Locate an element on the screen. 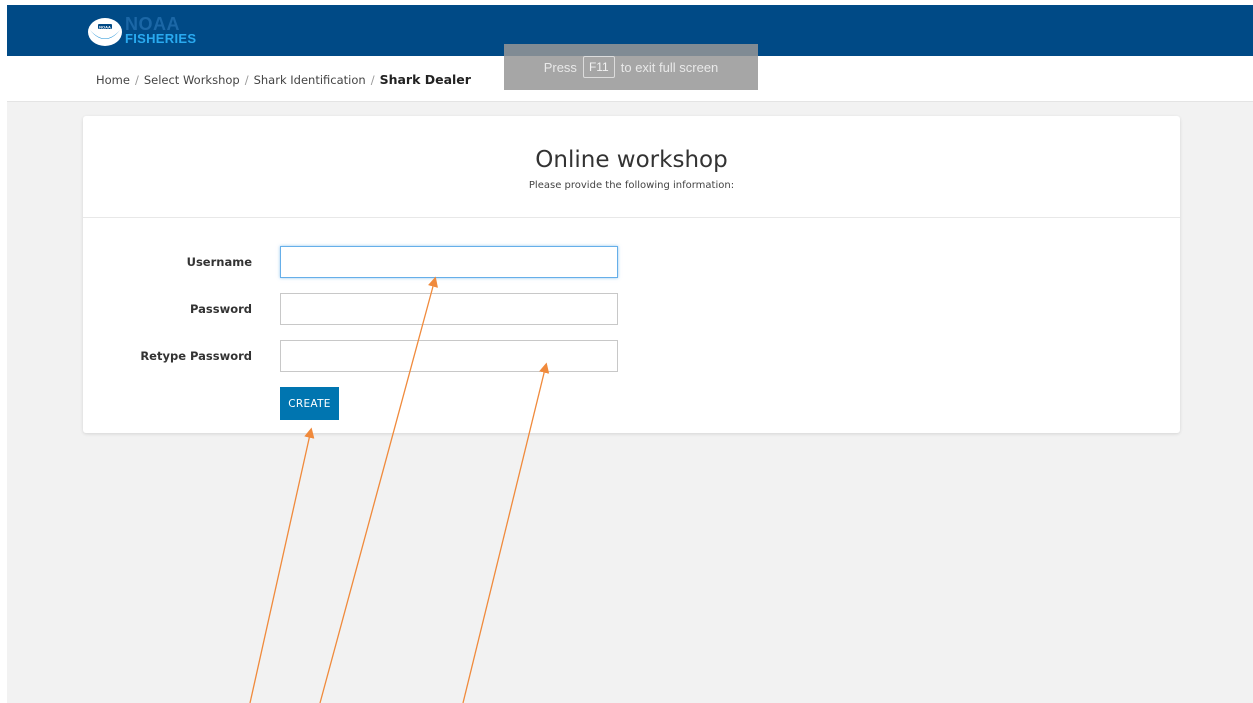 Image resolution: width=1253 pixels, height=703 pixels. toast-suffix: to exit full screen is located at coordinates (669, 67).